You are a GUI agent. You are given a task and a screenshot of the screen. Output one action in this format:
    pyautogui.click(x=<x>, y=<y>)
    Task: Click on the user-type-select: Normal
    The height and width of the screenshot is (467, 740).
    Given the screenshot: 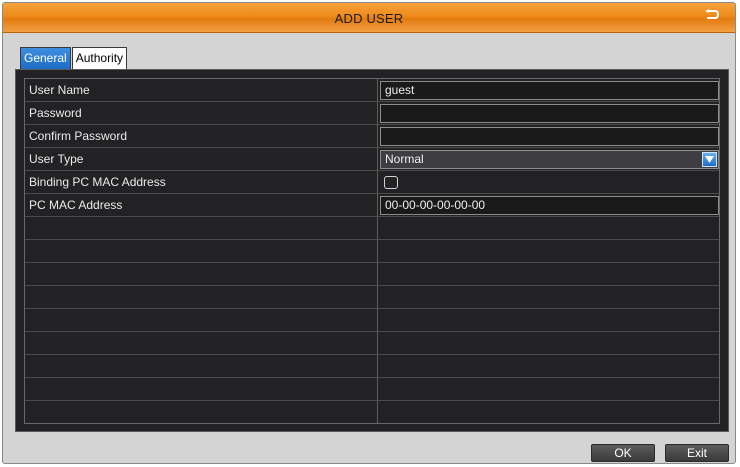 What is the action you would take?
    pyautogui.click(x=549, y=159)
    